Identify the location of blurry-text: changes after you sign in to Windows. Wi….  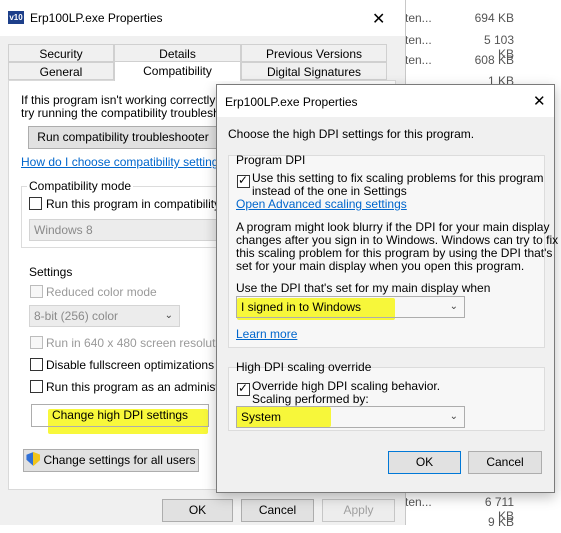
(397, 240).